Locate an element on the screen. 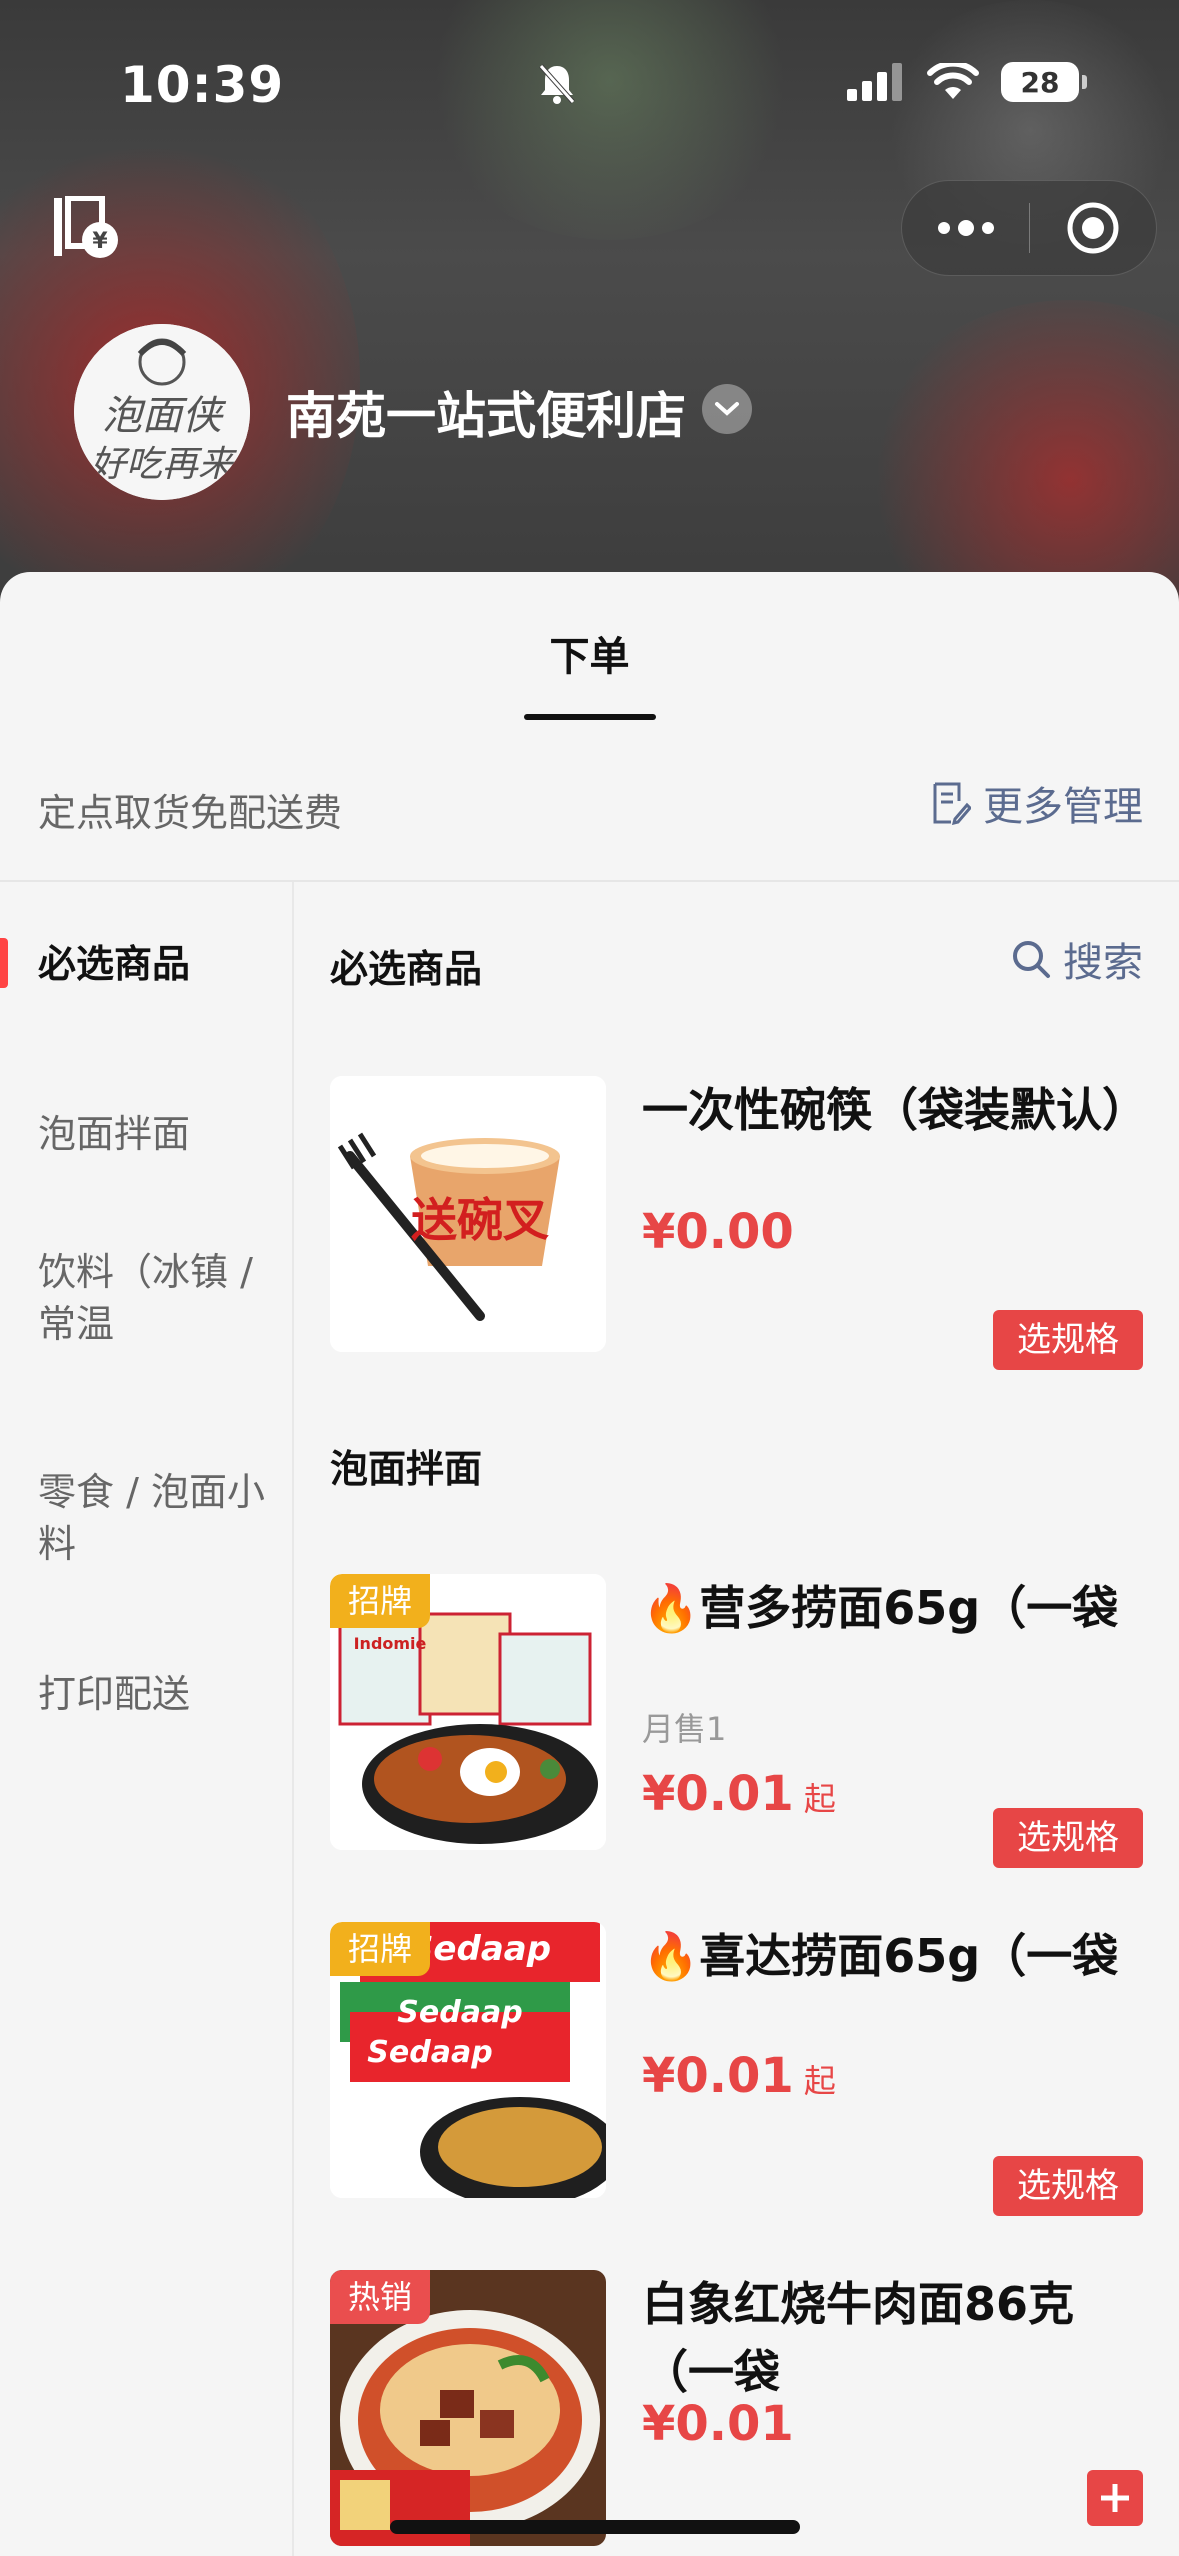 This screenshot has width=1179, height=2556. tab-order: 下单 is located at coordinates (589, 653).